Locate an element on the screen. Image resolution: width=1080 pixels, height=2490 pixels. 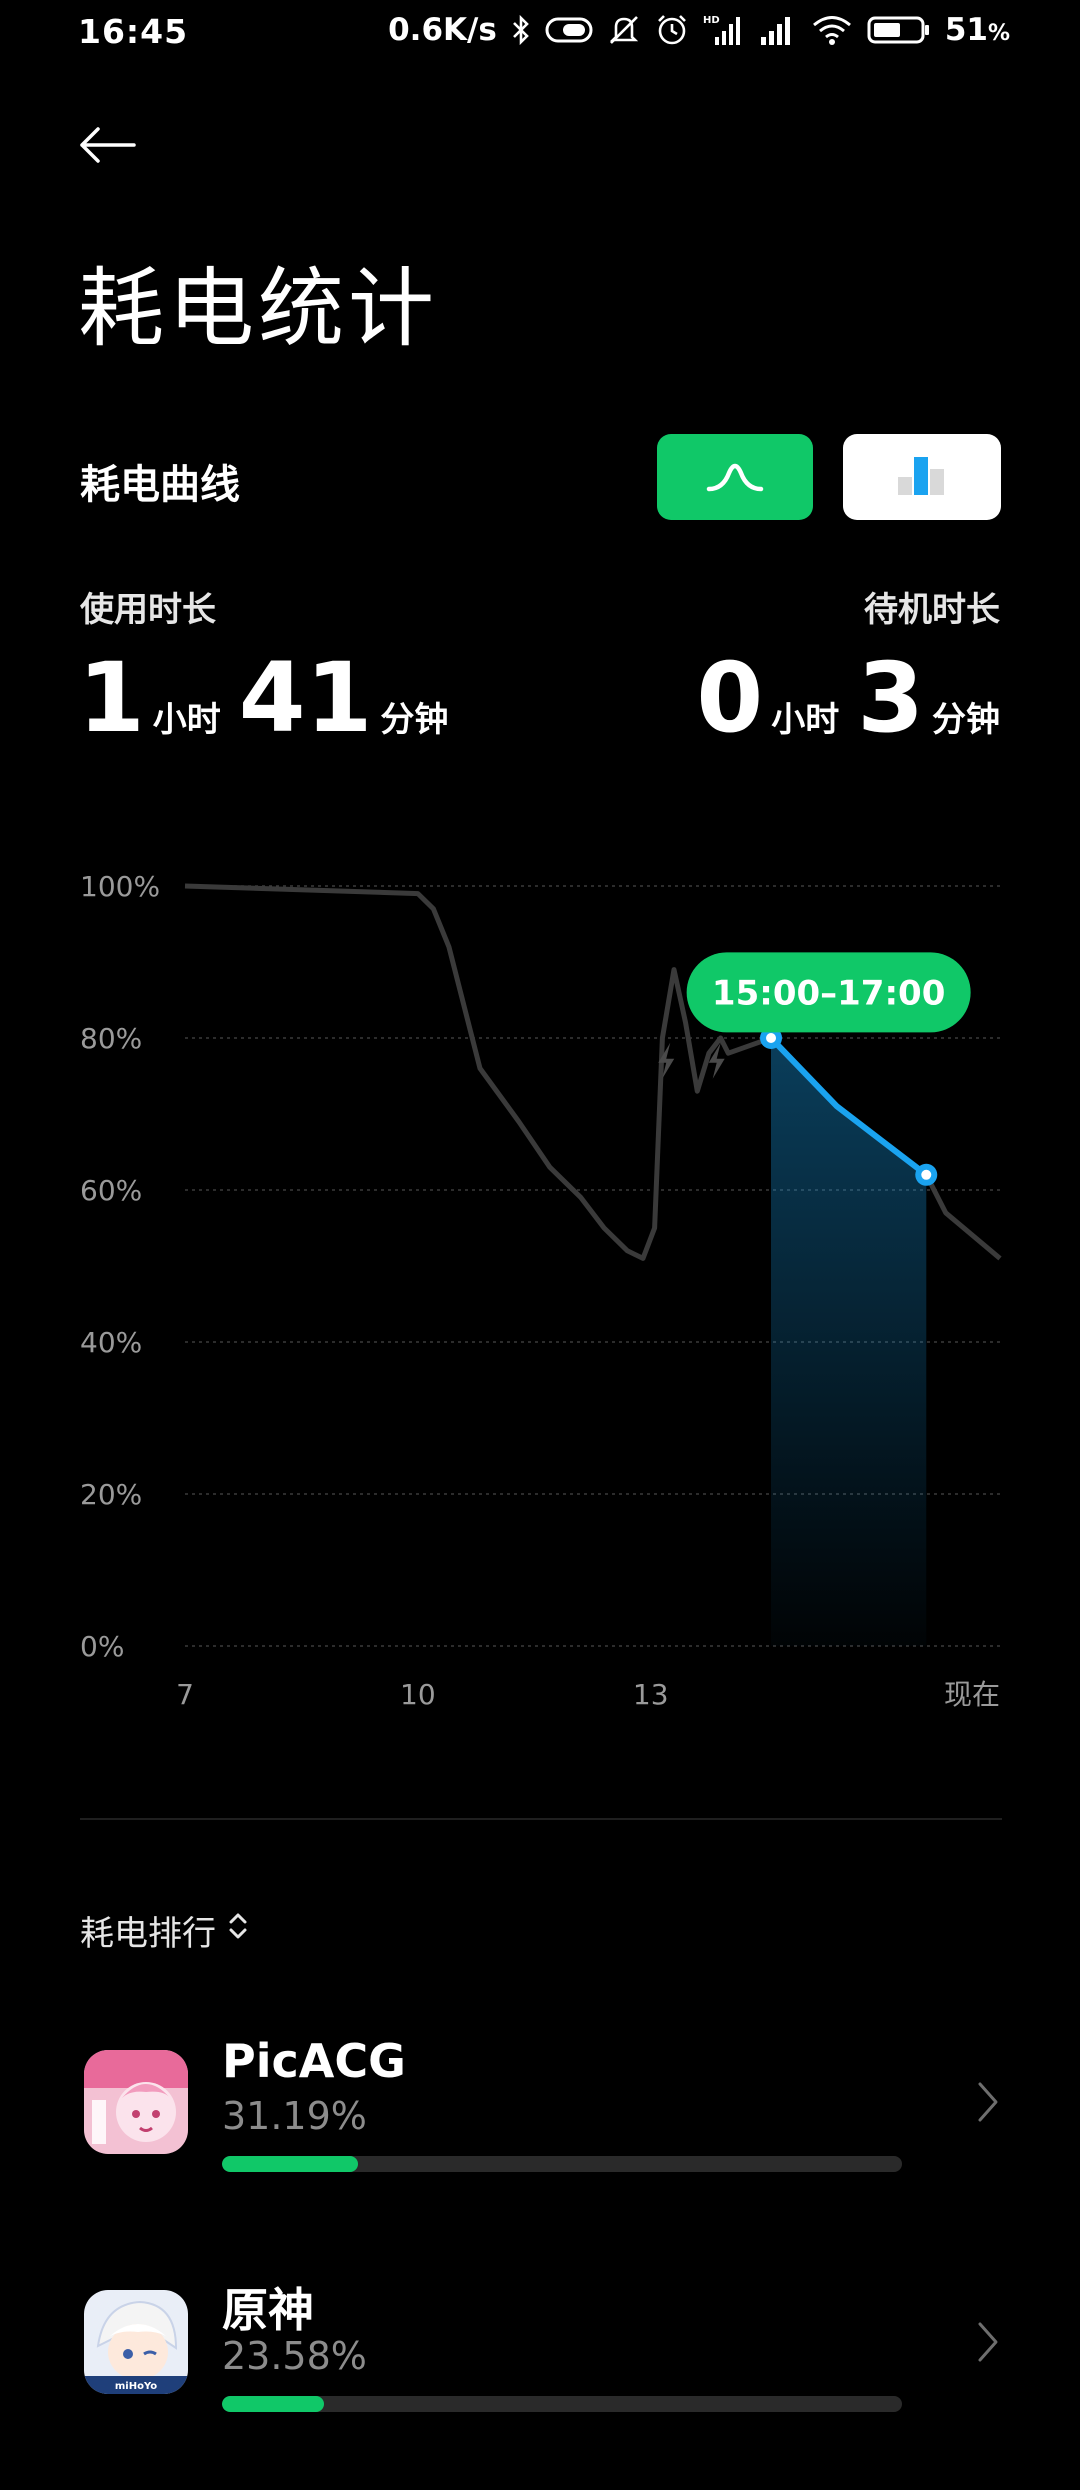
app-name: 原神 is located at coordinates (268, 2310).